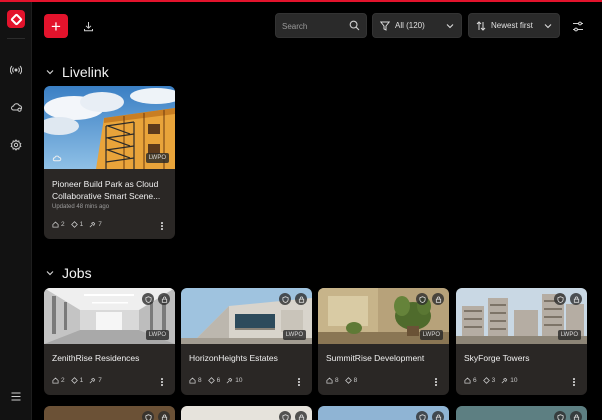 The height and width of the screenshot is (420, 602). I want to click on stat-value: 3, so click(493, 380).